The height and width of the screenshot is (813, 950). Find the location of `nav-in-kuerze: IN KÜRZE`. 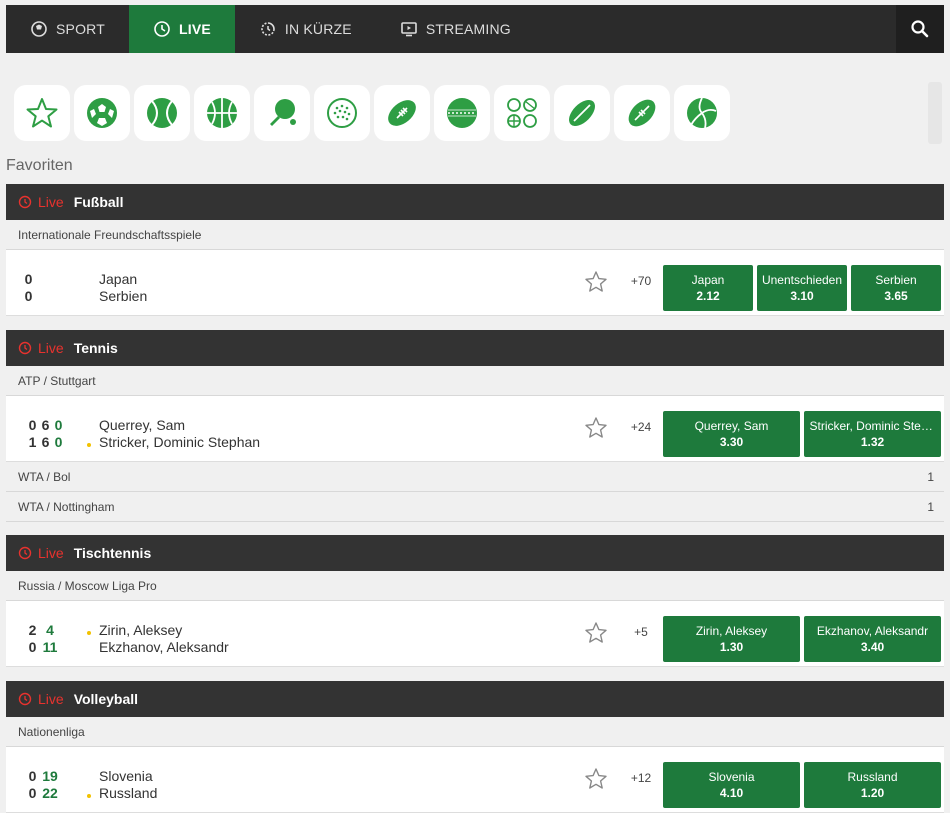

nav-in-kuerze: IN KÜRZE is located at coordinates (305, 29).